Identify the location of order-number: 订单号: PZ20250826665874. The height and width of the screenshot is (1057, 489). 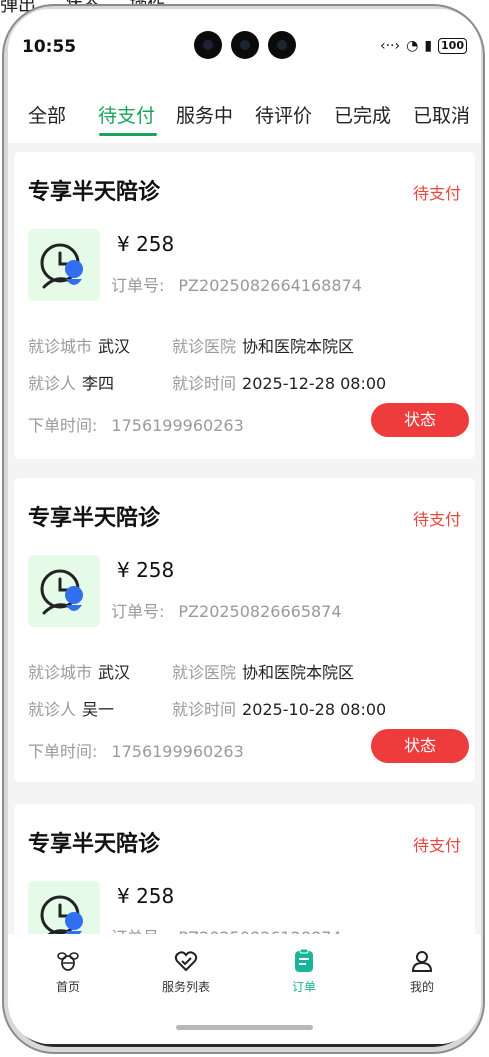
(226, 610).